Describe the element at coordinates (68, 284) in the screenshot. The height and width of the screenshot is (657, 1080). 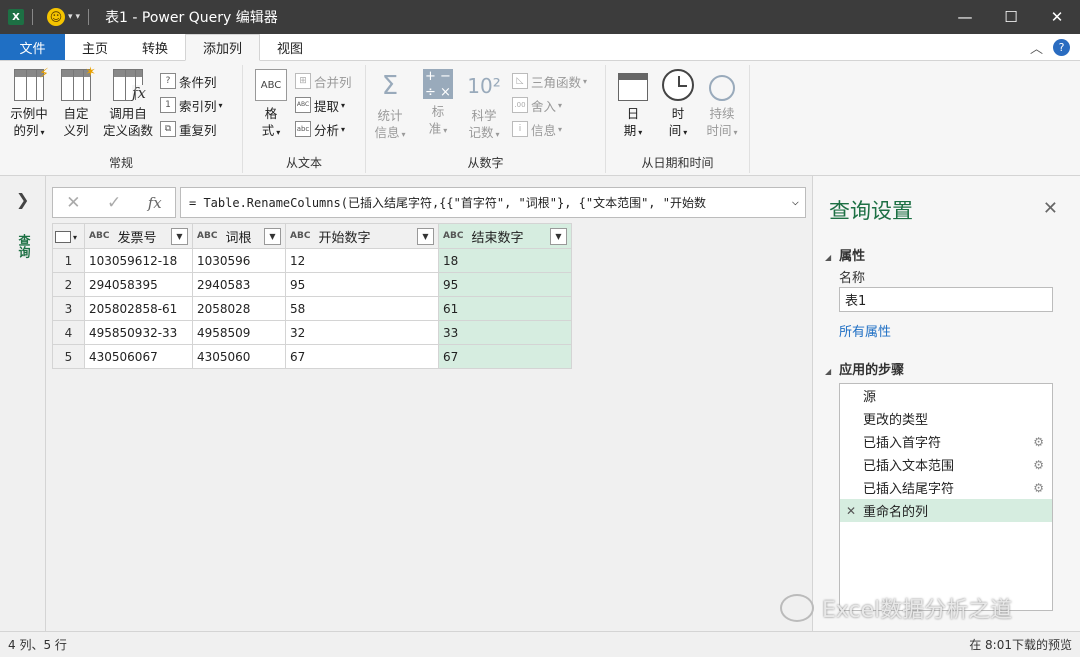
I see `row-number: 2` at that location.